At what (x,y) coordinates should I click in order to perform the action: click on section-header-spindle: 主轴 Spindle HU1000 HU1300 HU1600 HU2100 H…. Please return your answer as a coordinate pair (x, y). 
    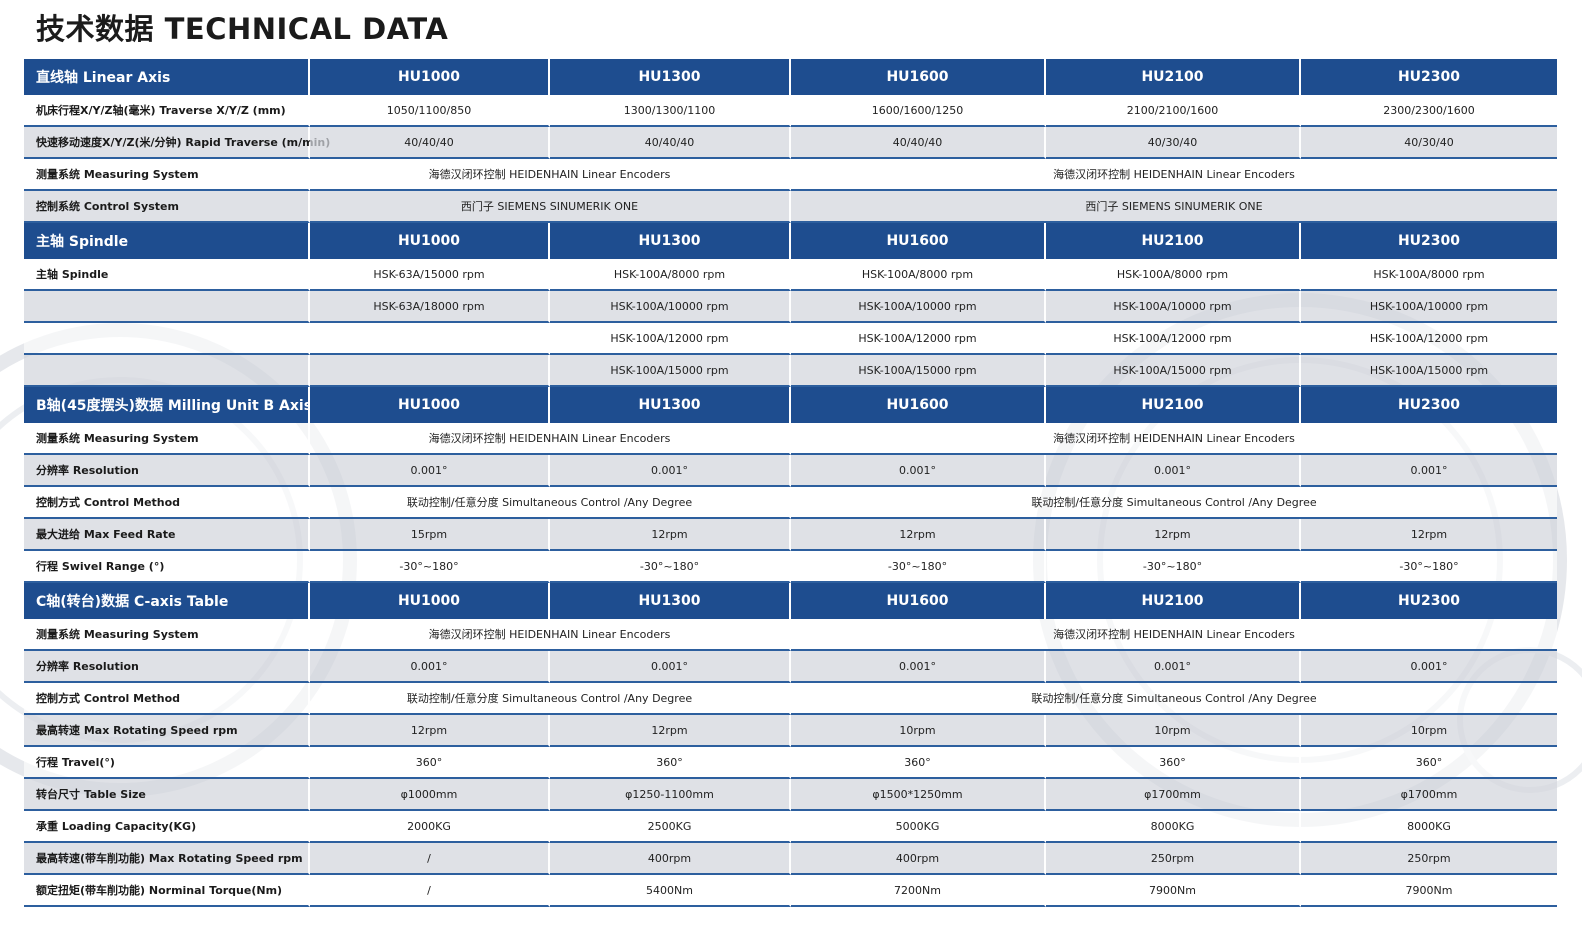
    Looking at the image, I should click on (791, 241).